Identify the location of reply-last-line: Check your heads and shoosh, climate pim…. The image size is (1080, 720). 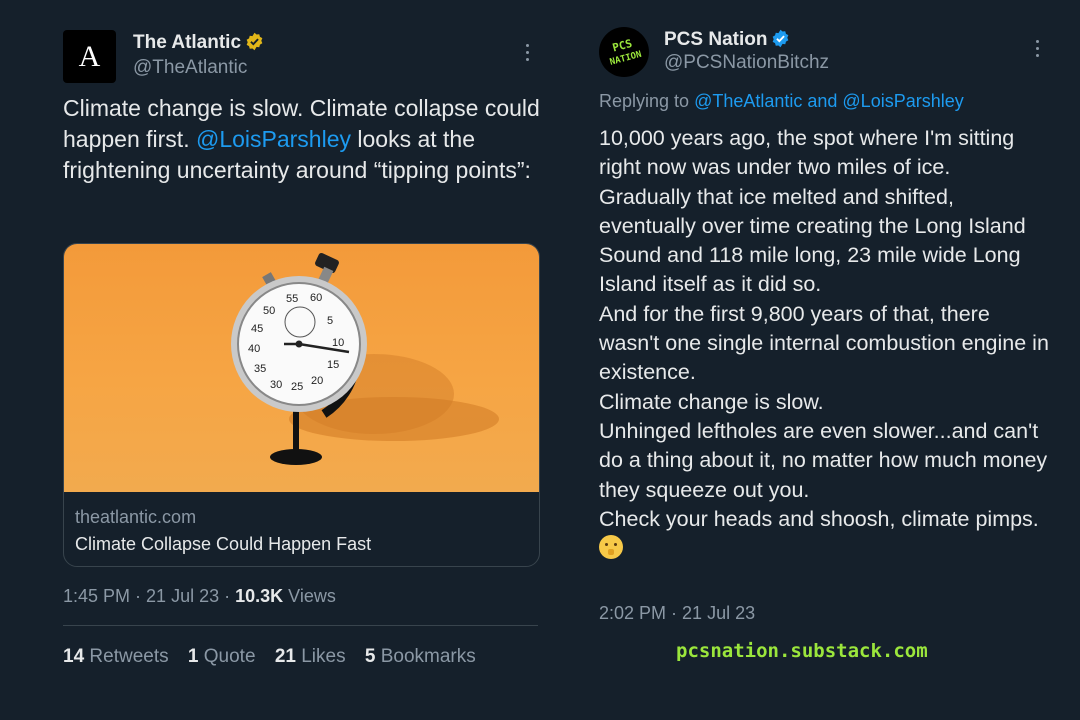
(819, 518).